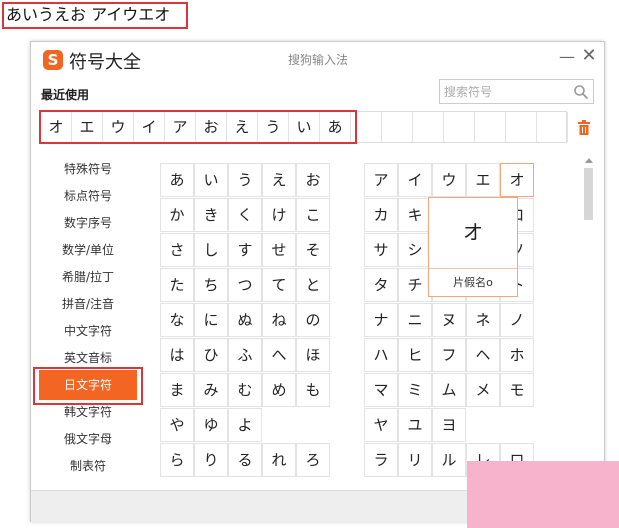 The height and width of the screenshot is (528, 619). What do you see at coordinates (313, 180) in the screenshot?
I see `symbol-cell: お` at bounding box center [313, 180].